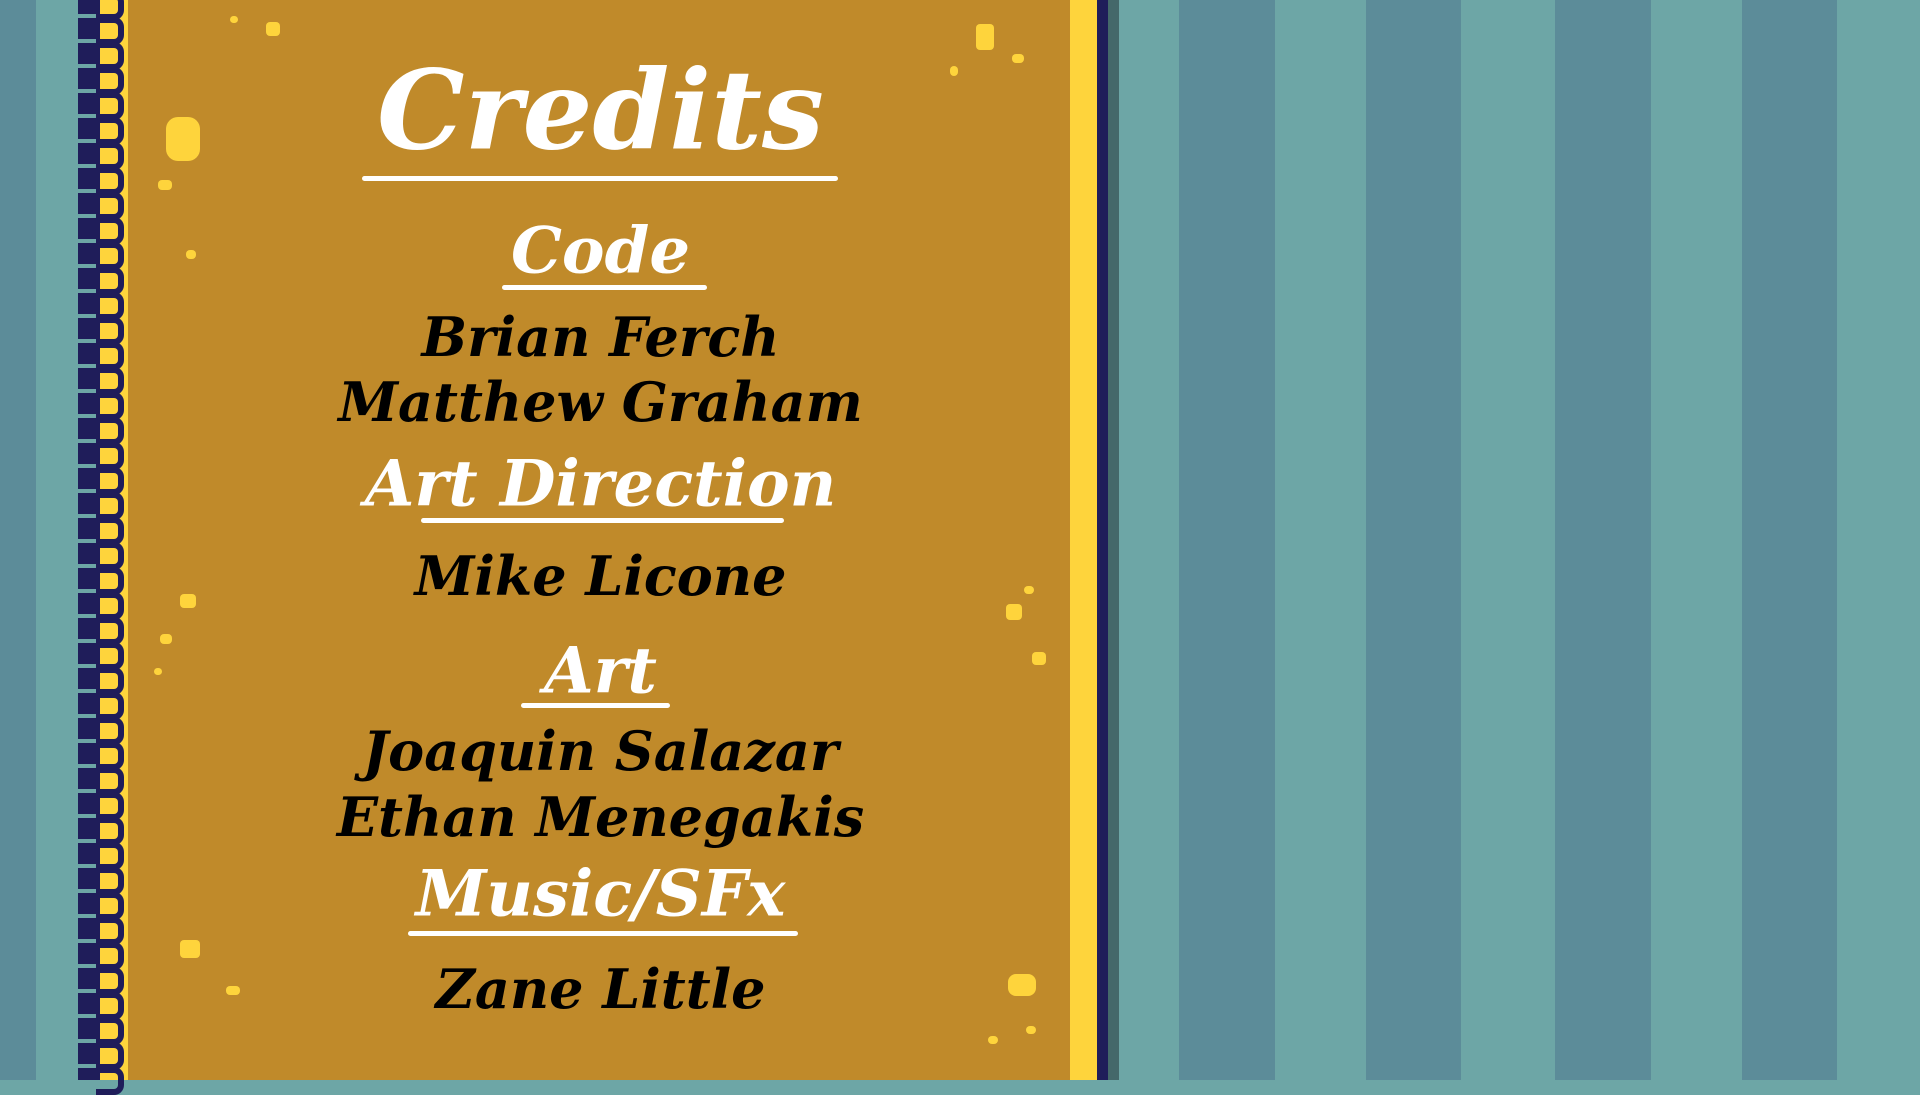 The image size is (1920, 1095). What do you see at coordinates (600, 989) in the screenshot?
I see `credit-name: Zane Little` at bounding box center [600, 989].